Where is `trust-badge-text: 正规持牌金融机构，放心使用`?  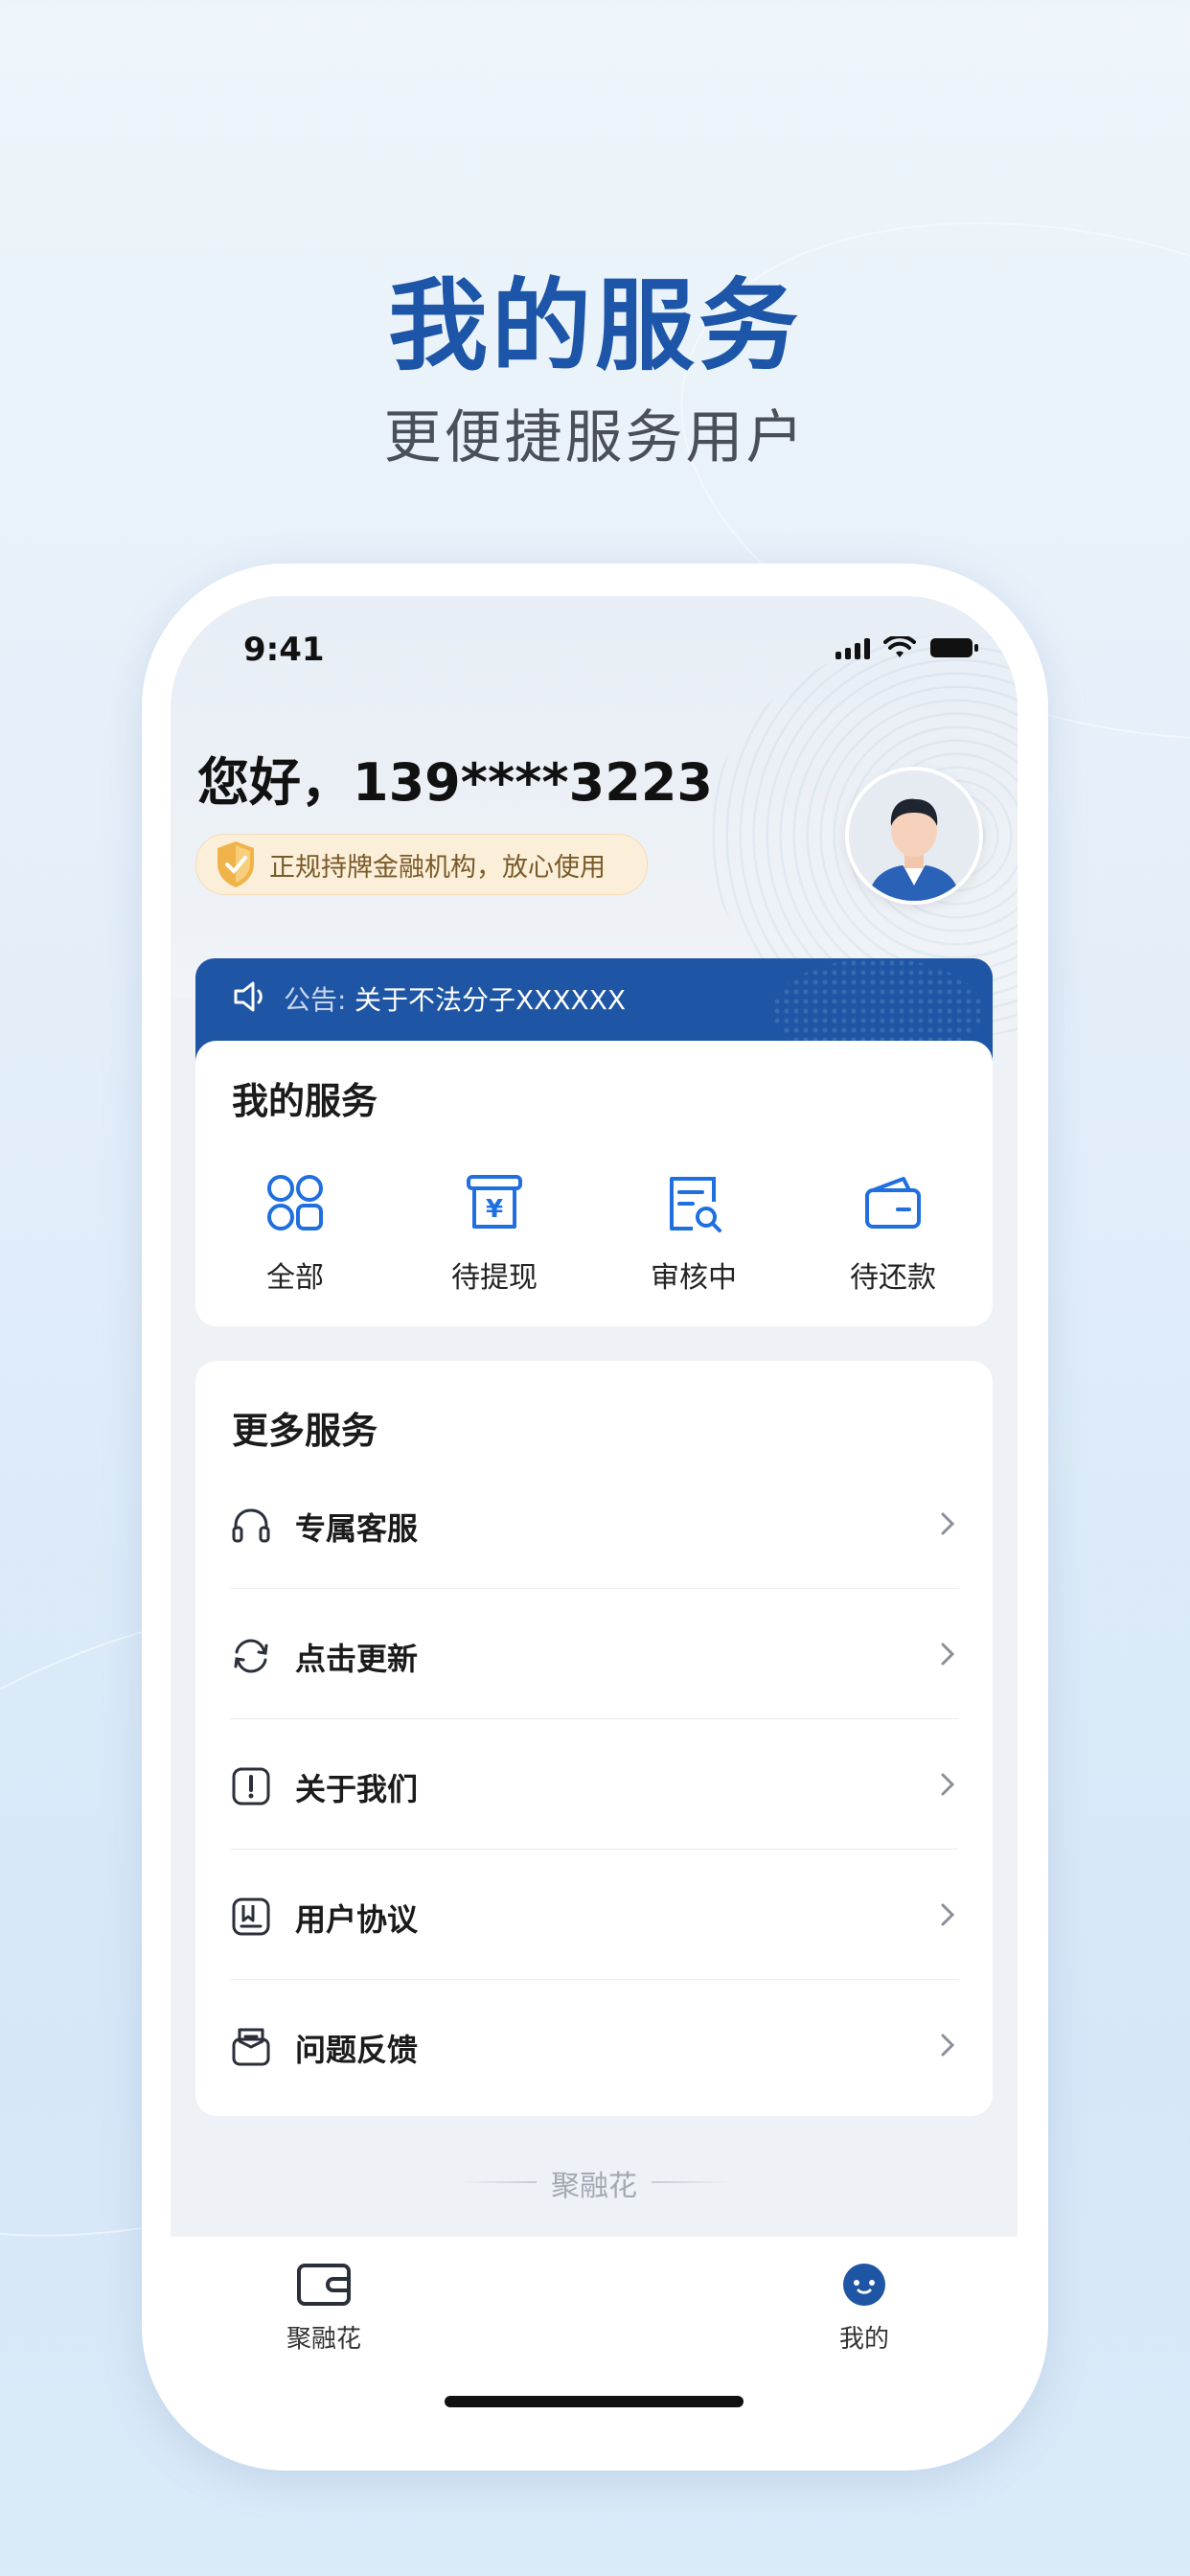 trust-badge-text: 正规持牌金融机构，放心使用 is located at coordinates (437, 867).